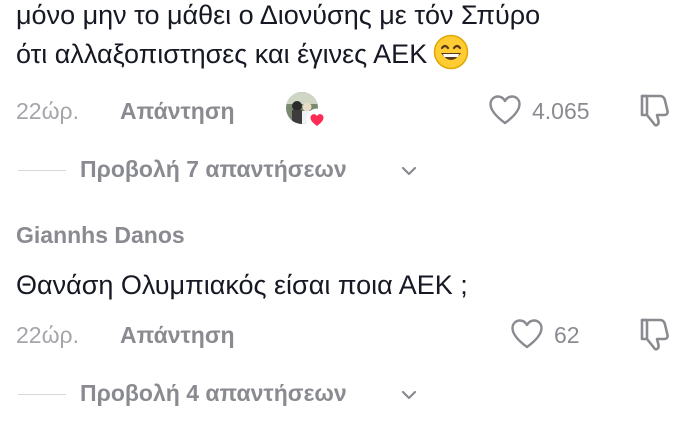 The image size is (700, 435). What do you see at coordinates (222, 54) in the screenshot?
I see `comment-1-line-2-text: ότι αλλαξοπιστησες και έγινες ΑΕΚ` at bounding box center [222, 54].